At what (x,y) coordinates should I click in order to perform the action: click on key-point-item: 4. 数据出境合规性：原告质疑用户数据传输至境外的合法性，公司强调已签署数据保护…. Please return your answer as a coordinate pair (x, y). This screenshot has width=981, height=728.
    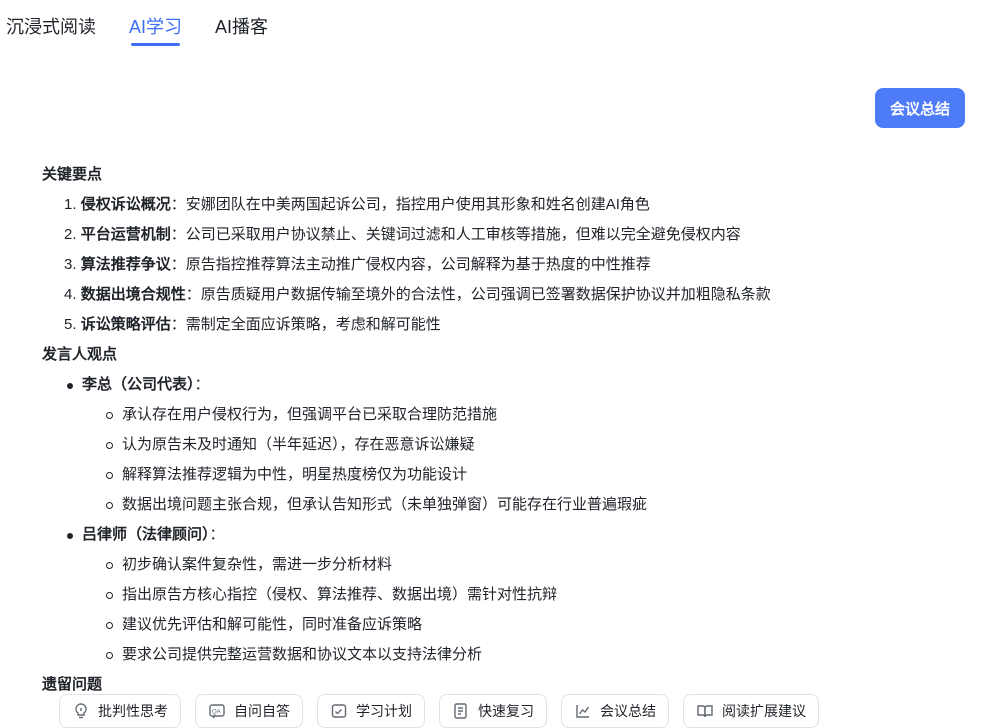
    Looking at the image, I should click on (417, 294).